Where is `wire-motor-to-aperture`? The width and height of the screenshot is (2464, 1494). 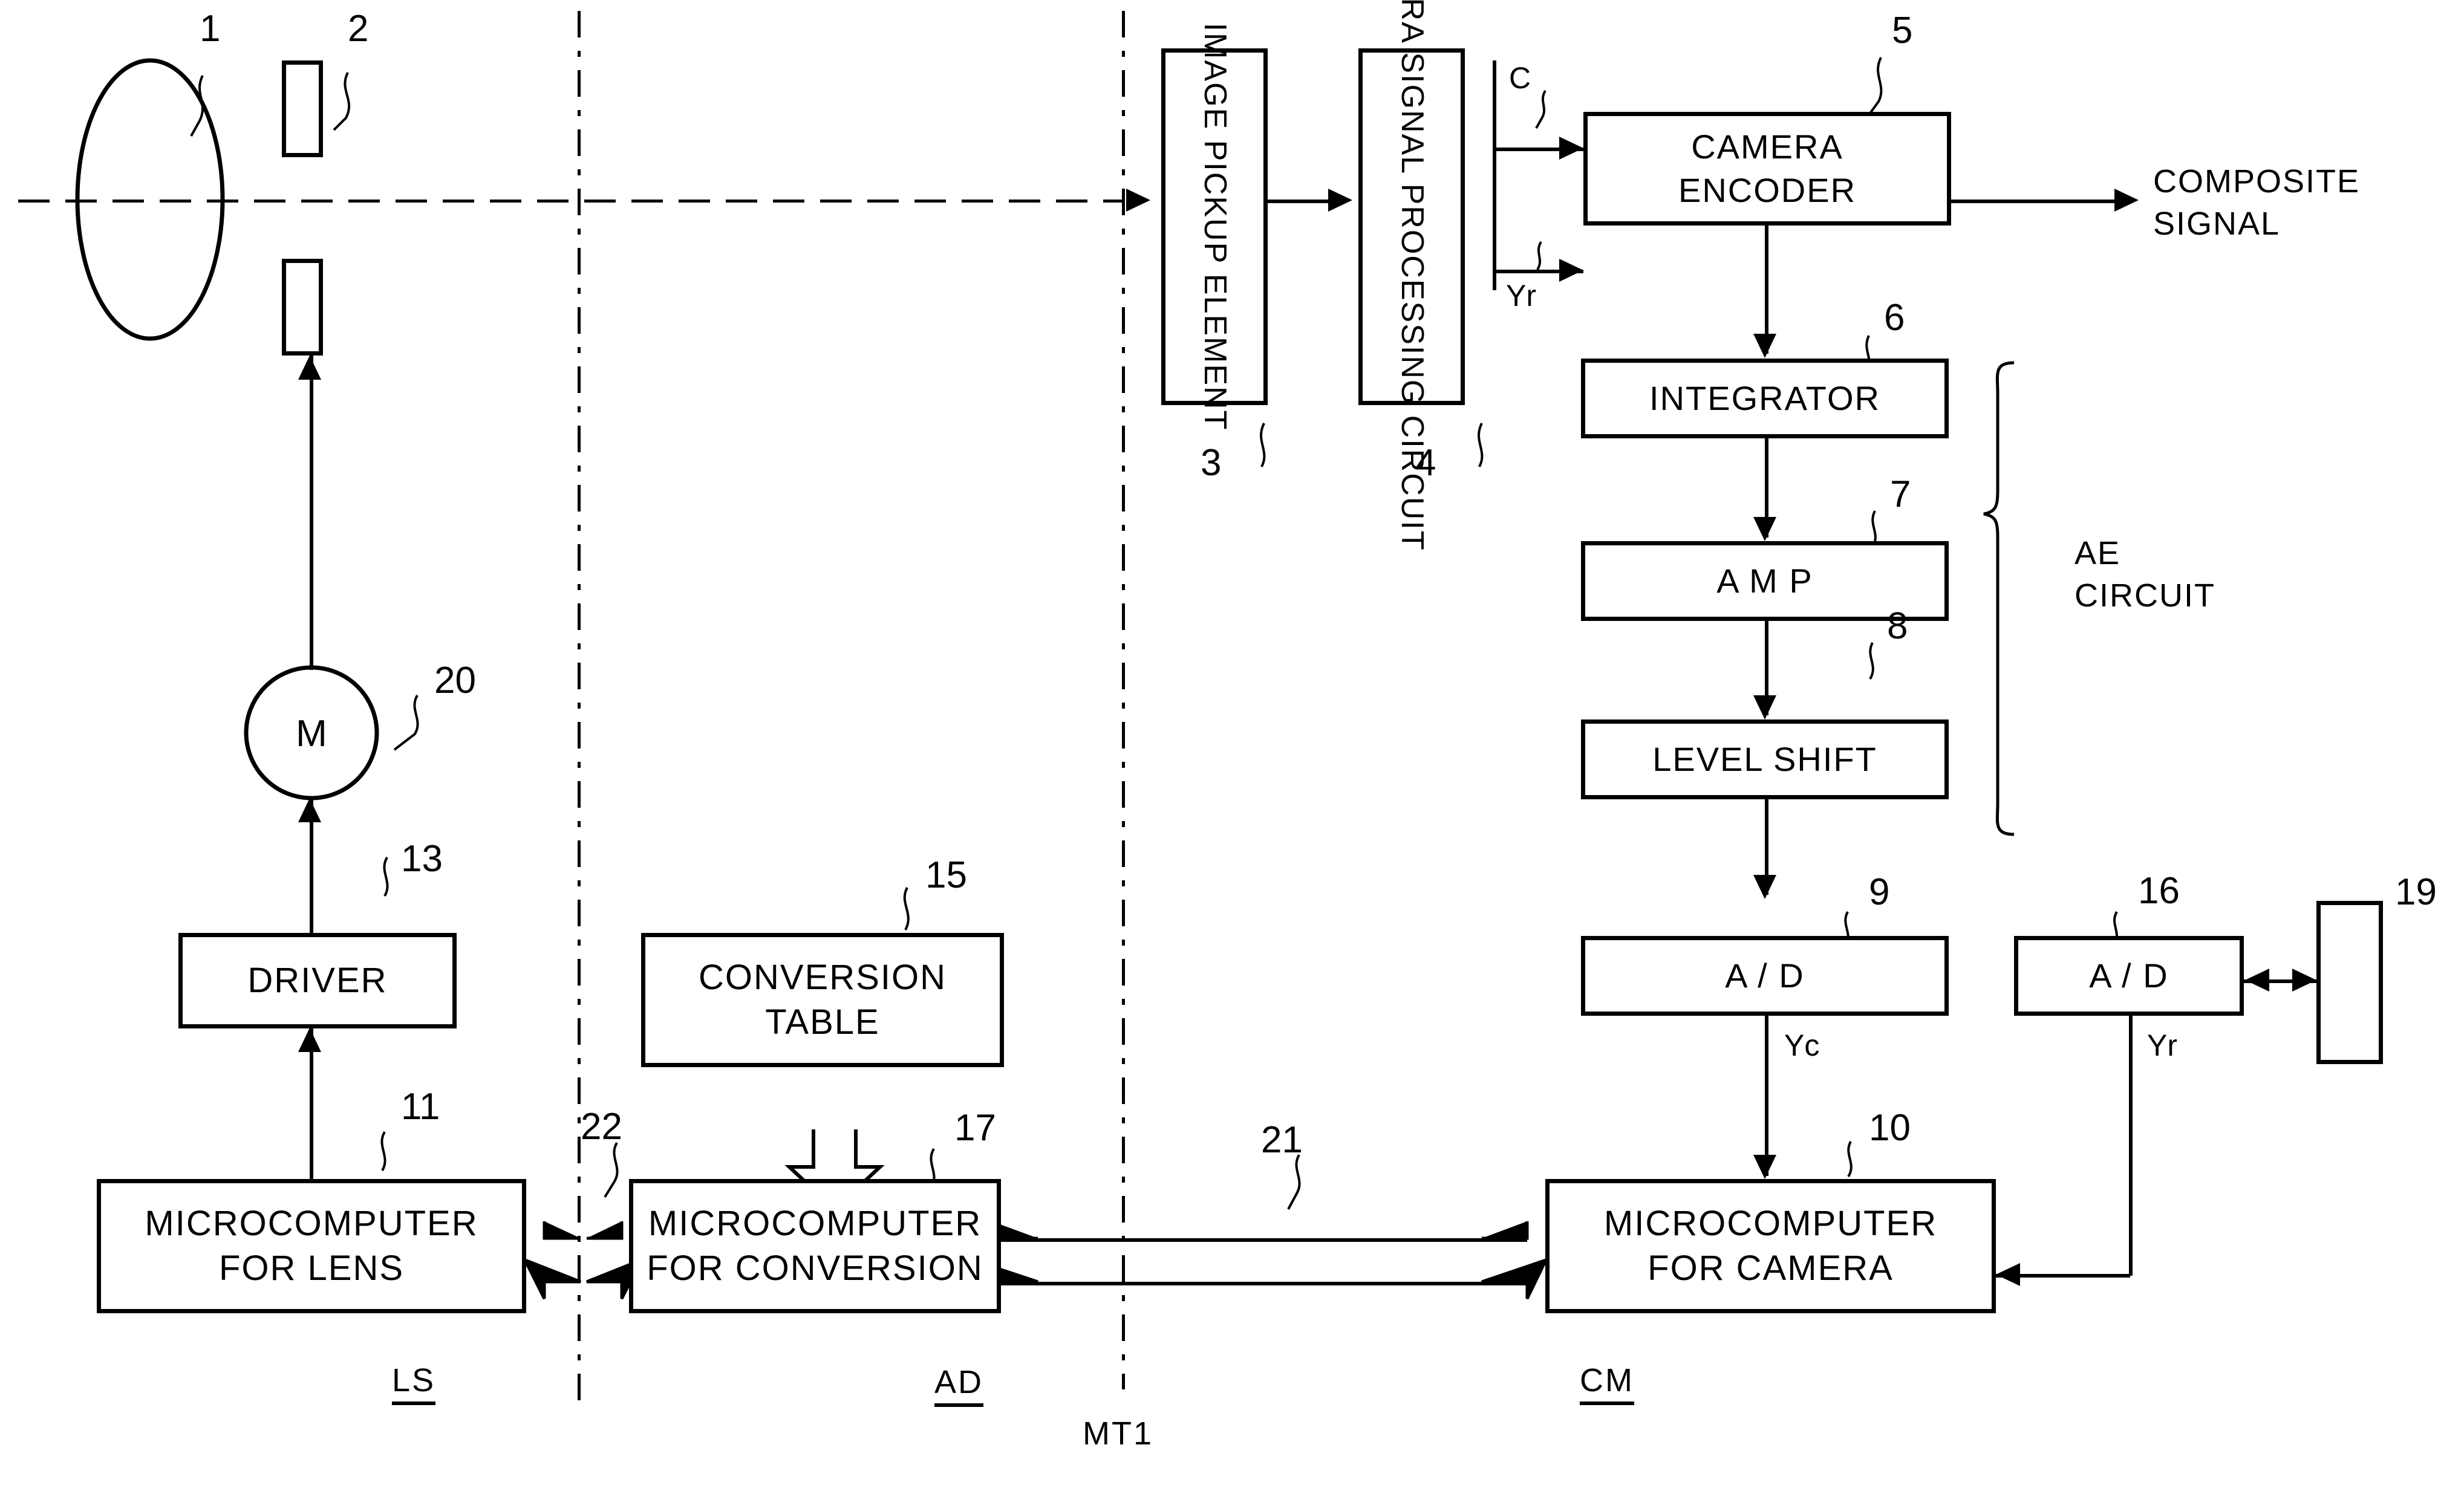
wire-motor-to-aperture is located at coordinates (311, 513).